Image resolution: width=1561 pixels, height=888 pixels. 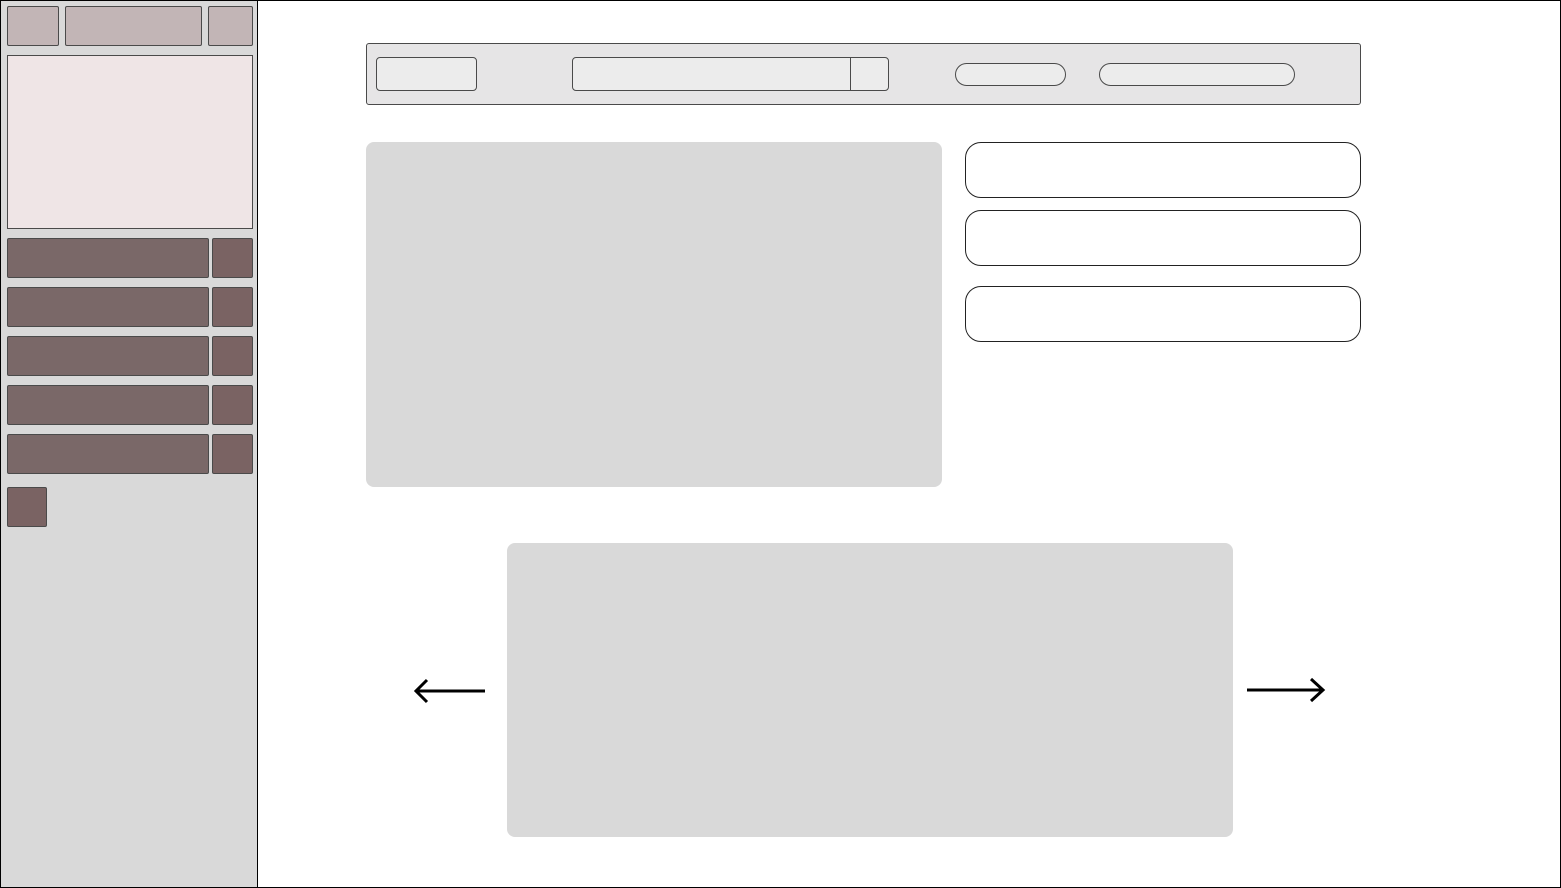 What do you see at coordinates (1286, 690) in the screenshot?
I see `arrow-right-icon` at bounding box center [1286, 690].